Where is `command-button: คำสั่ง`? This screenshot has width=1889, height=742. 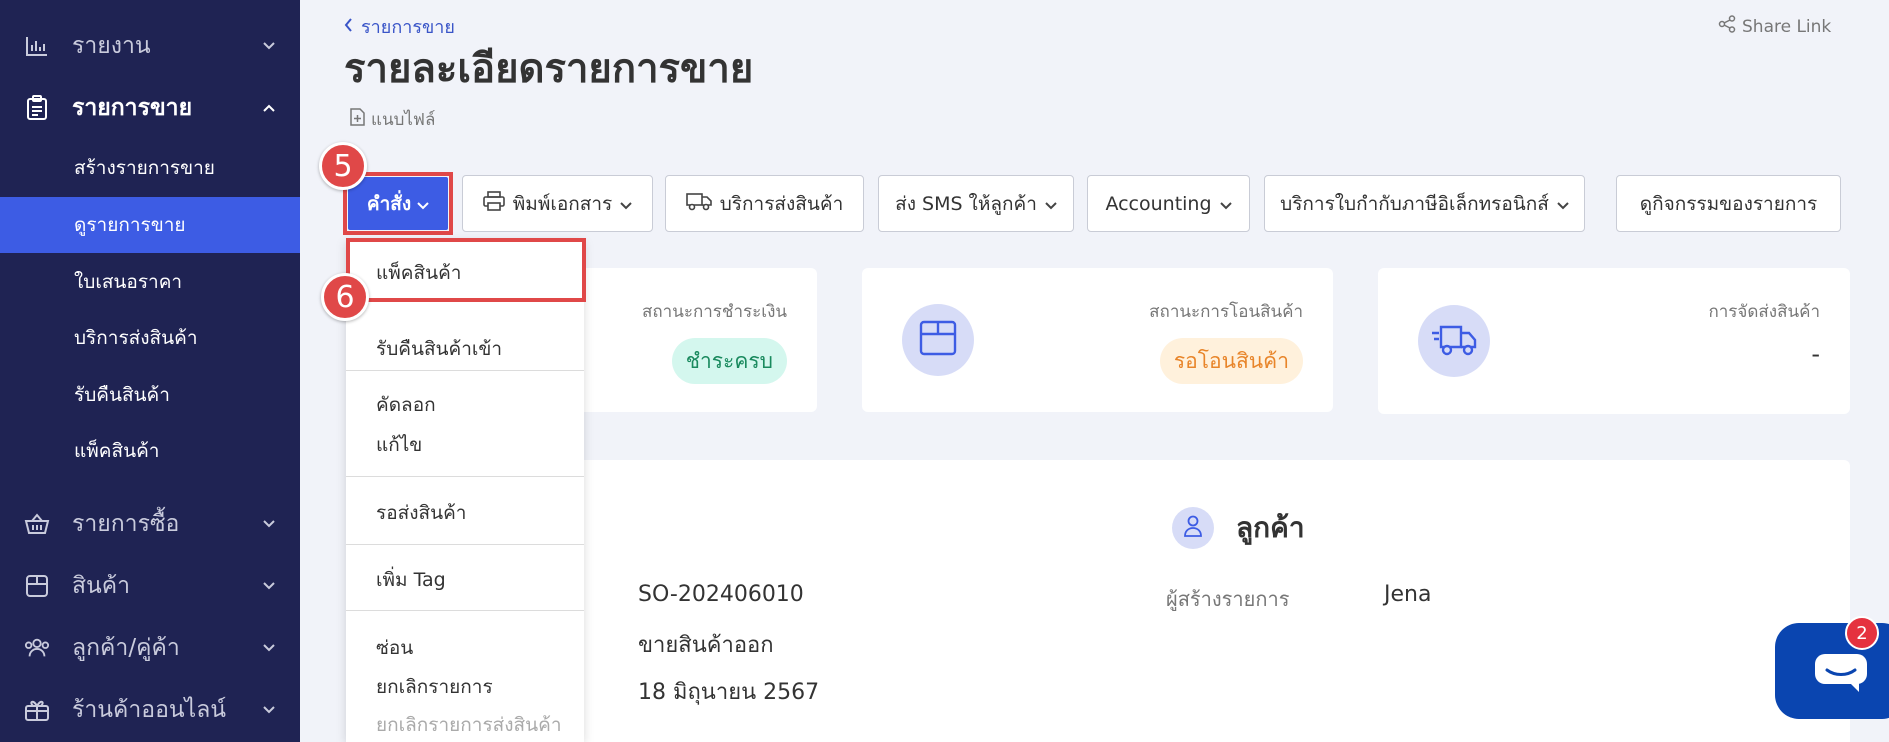
command-button: คำสั่ง is located at coordinates (398, 203).